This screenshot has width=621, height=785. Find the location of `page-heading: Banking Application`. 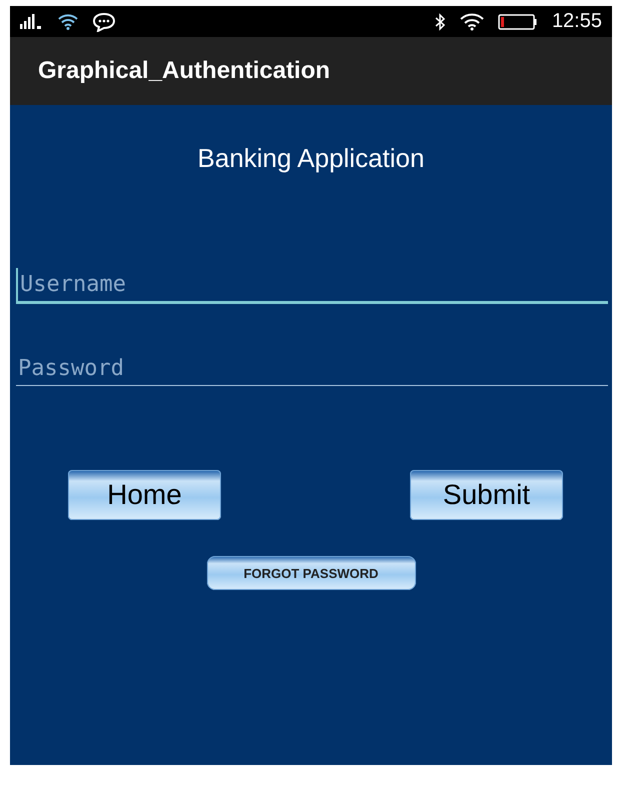

page-heading: Banking Application is located at coordinates (311, 158).